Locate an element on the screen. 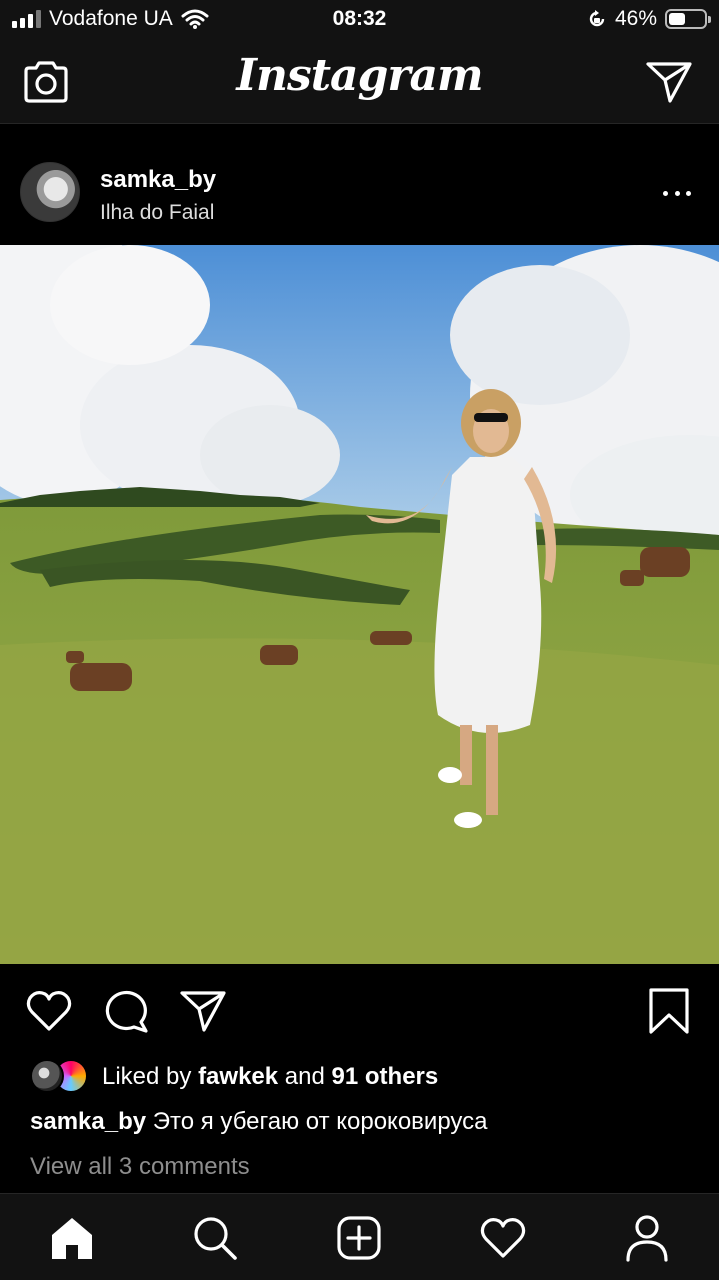 The image size is (719, 1280). bookmark-icon is located at coordinates (669, 1011).